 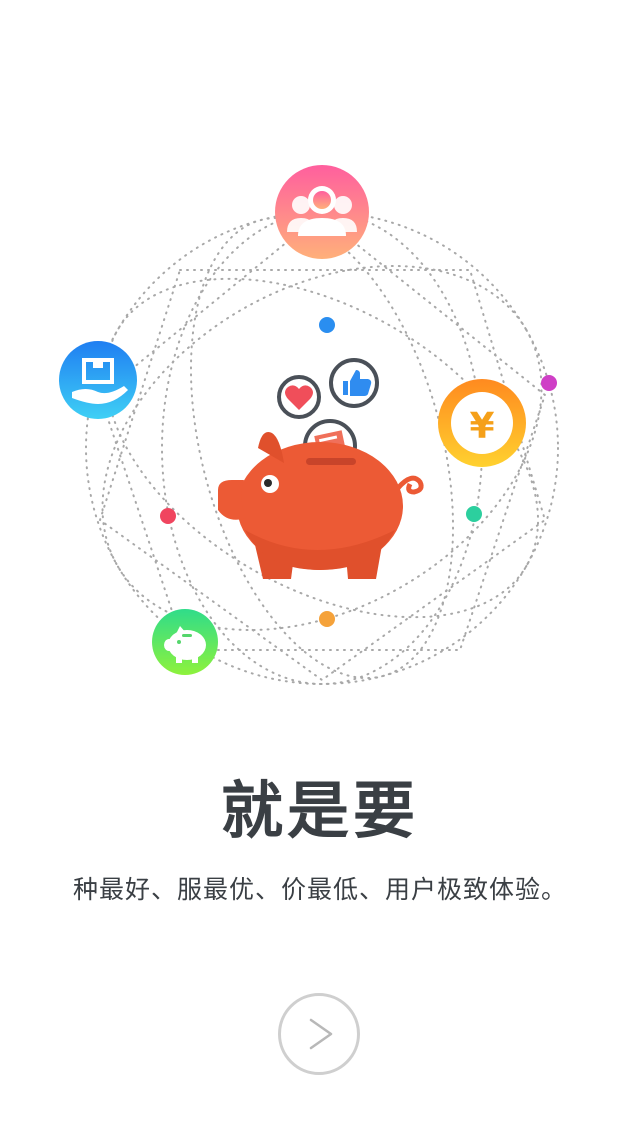 I want to click on yen-coin-icon: ¥, so click(x=482, y=423).